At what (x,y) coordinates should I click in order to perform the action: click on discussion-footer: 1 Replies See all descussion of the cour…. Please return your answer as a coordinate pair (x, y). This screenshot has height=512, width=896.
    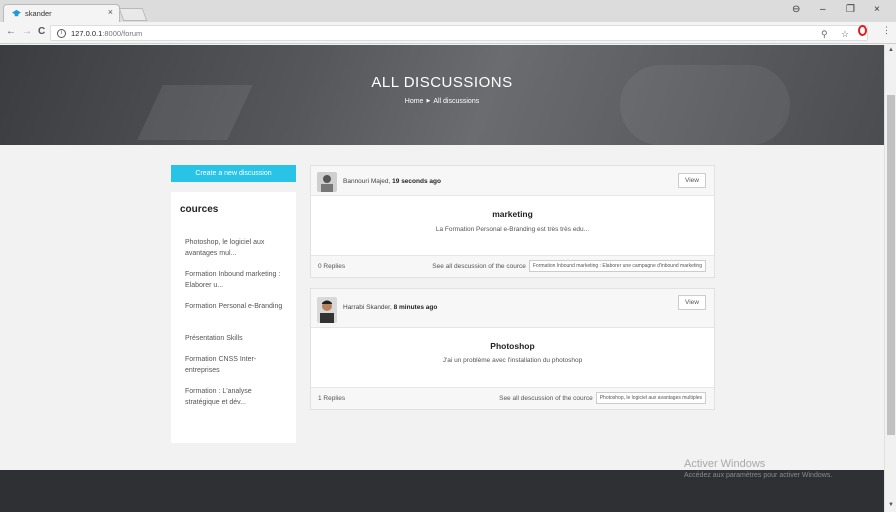
    Looking at the image, I should click on (512, 398).